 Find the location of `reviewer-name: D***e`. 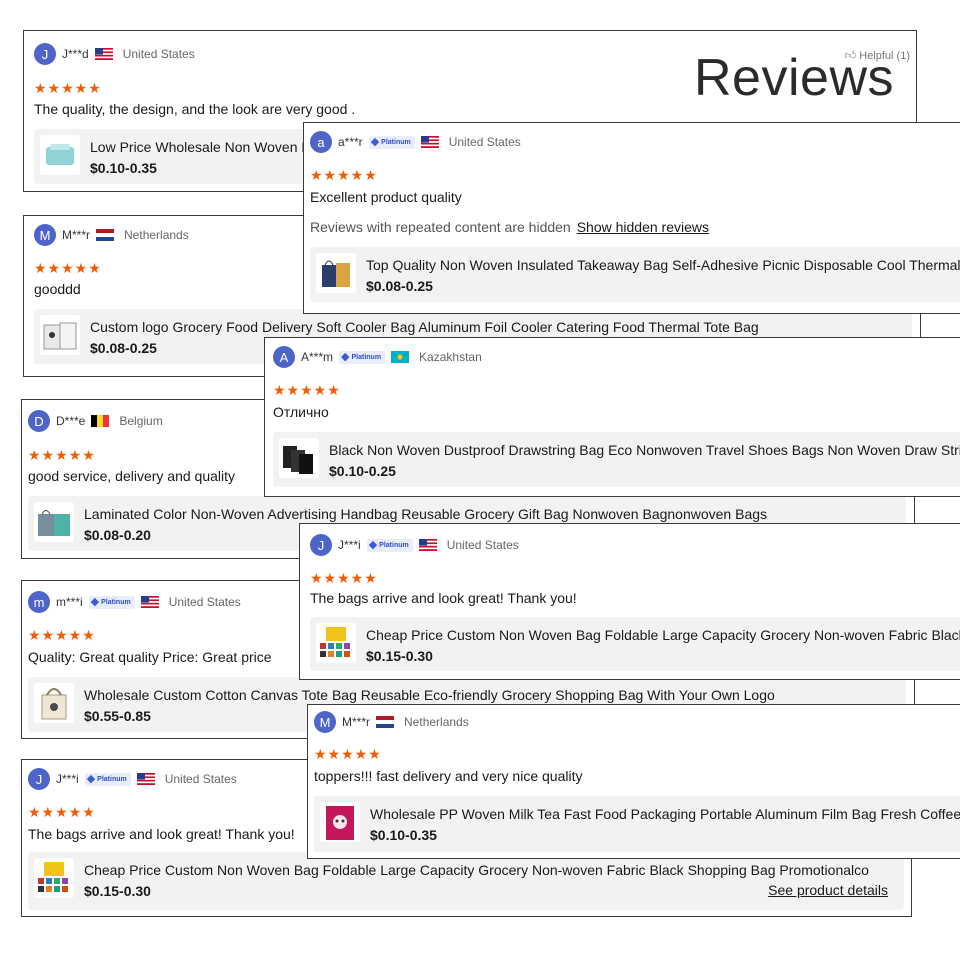

reviewer-name: D***e is located at coordinates (71, 421).